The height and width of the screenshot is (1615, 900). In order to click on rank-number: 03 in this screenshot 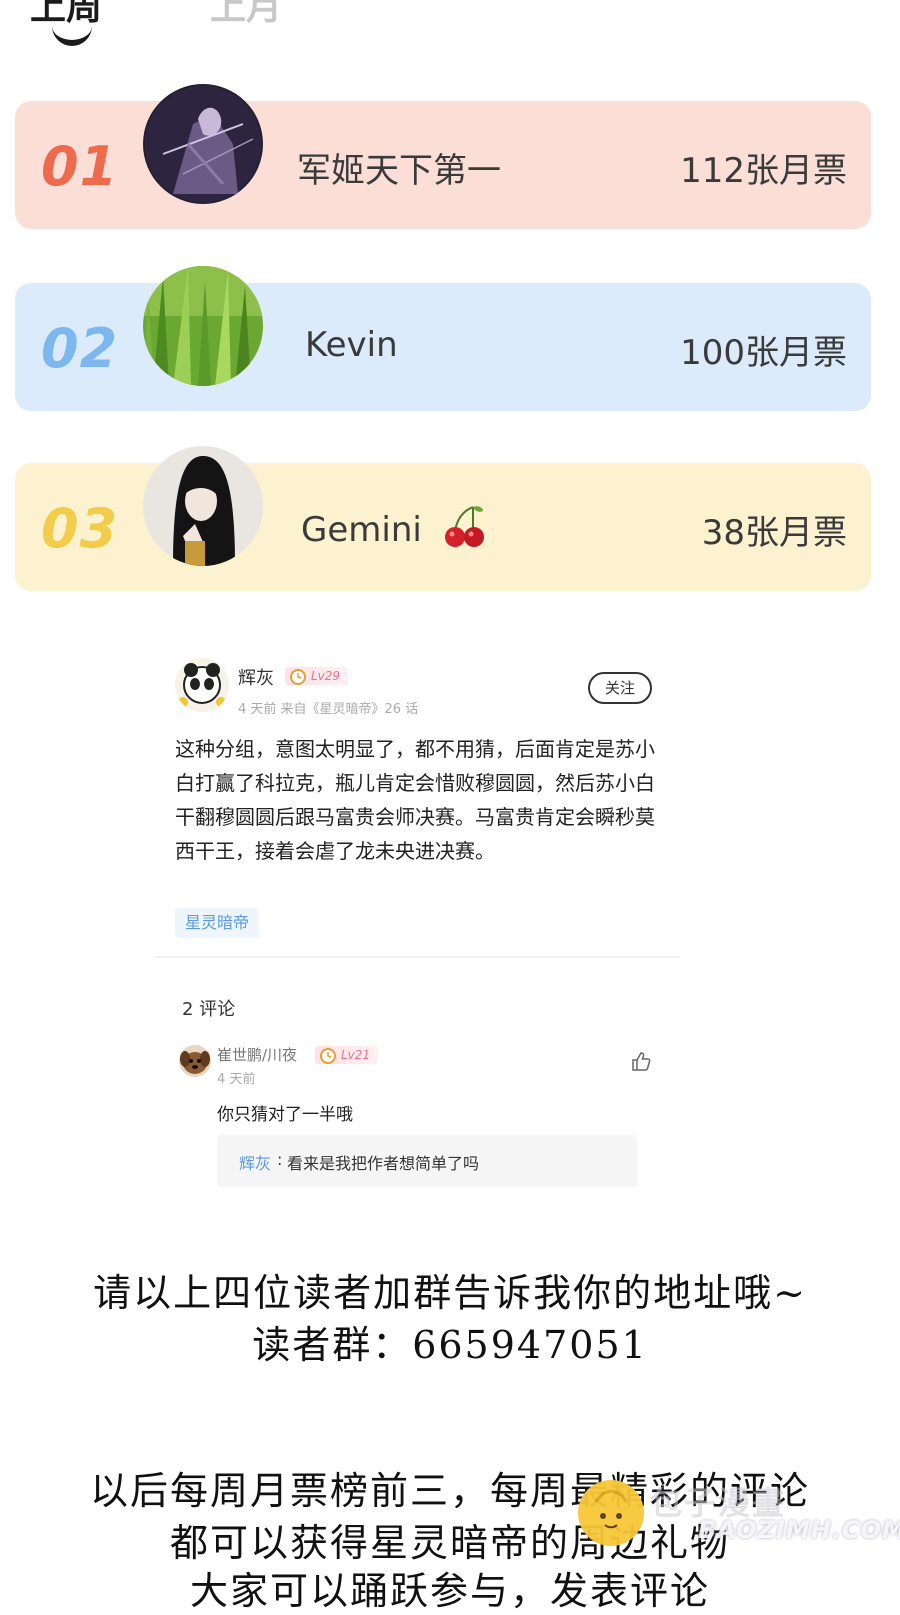, I will do `click(80, 528)`.